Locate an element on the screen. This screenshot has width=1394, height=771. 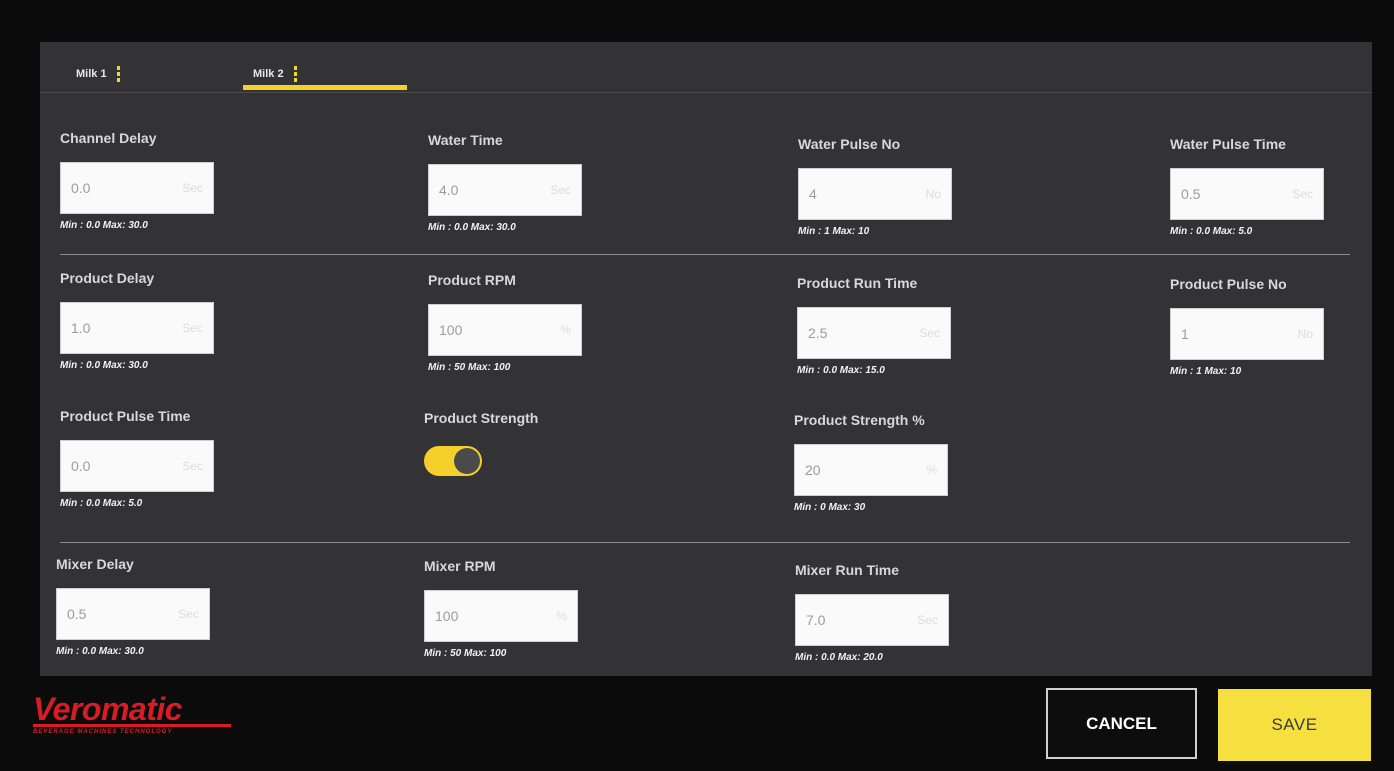
water-pulse-time-input: 0.5 Sec is located at coordinates (1247, 194).